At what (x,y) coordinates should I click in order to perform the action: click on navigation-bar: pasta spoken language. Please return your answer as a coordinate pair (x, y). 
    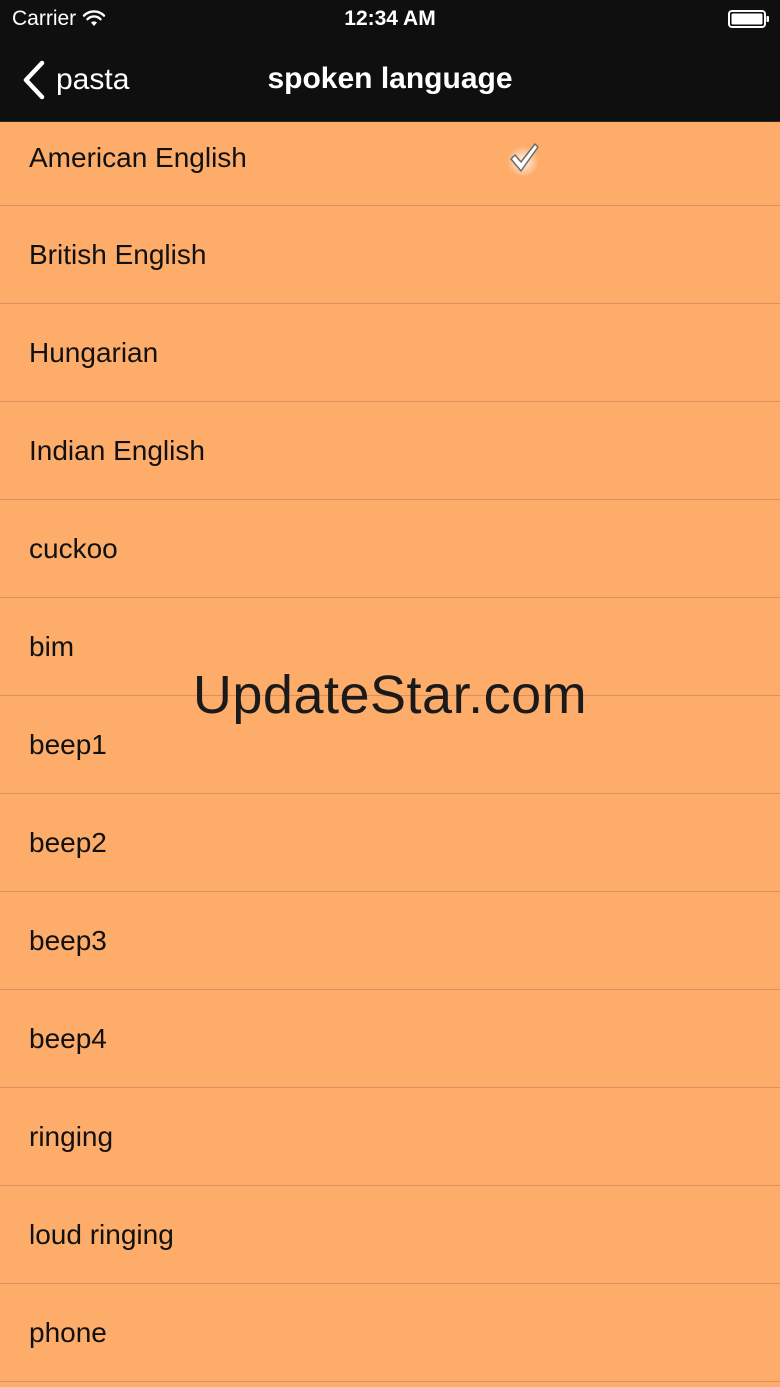
    Looking at the image, I should click on (390, 81).